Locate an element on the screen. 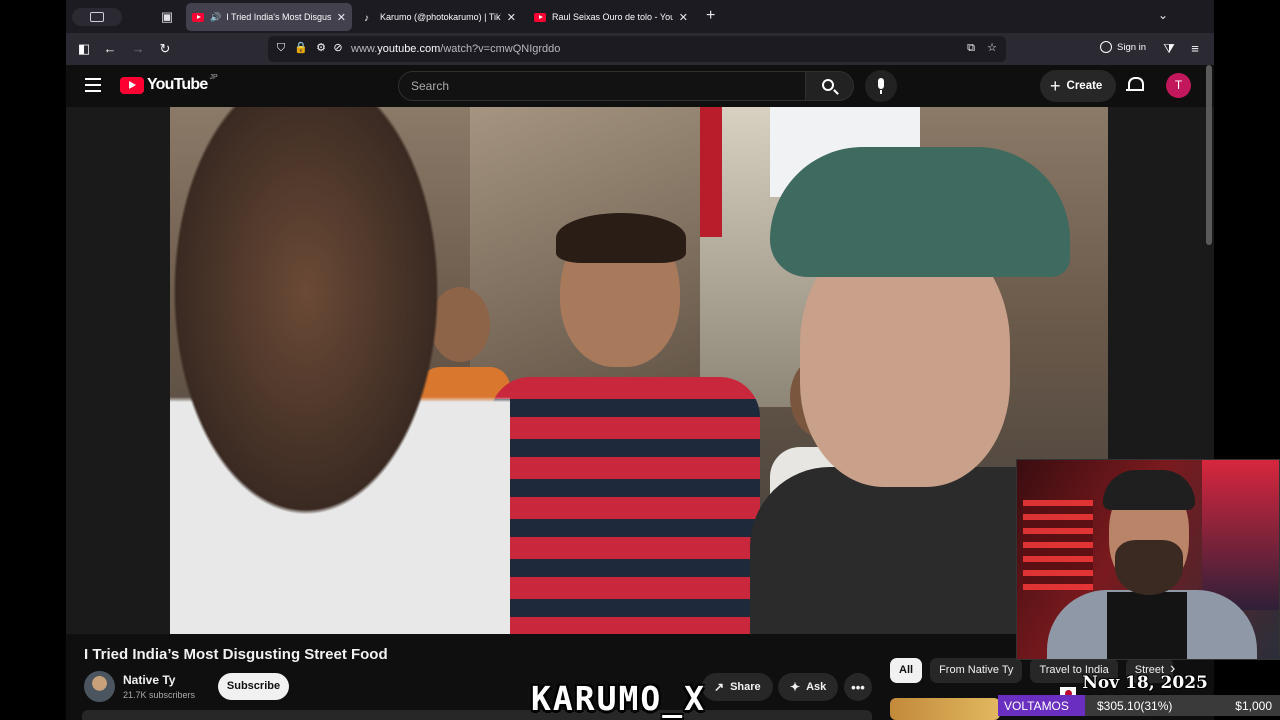 The image size is (1280, 720). tab-youtube-active: 🔊 I Tried India's Most Disgusting ✕ is located at coordinates (269, 17).